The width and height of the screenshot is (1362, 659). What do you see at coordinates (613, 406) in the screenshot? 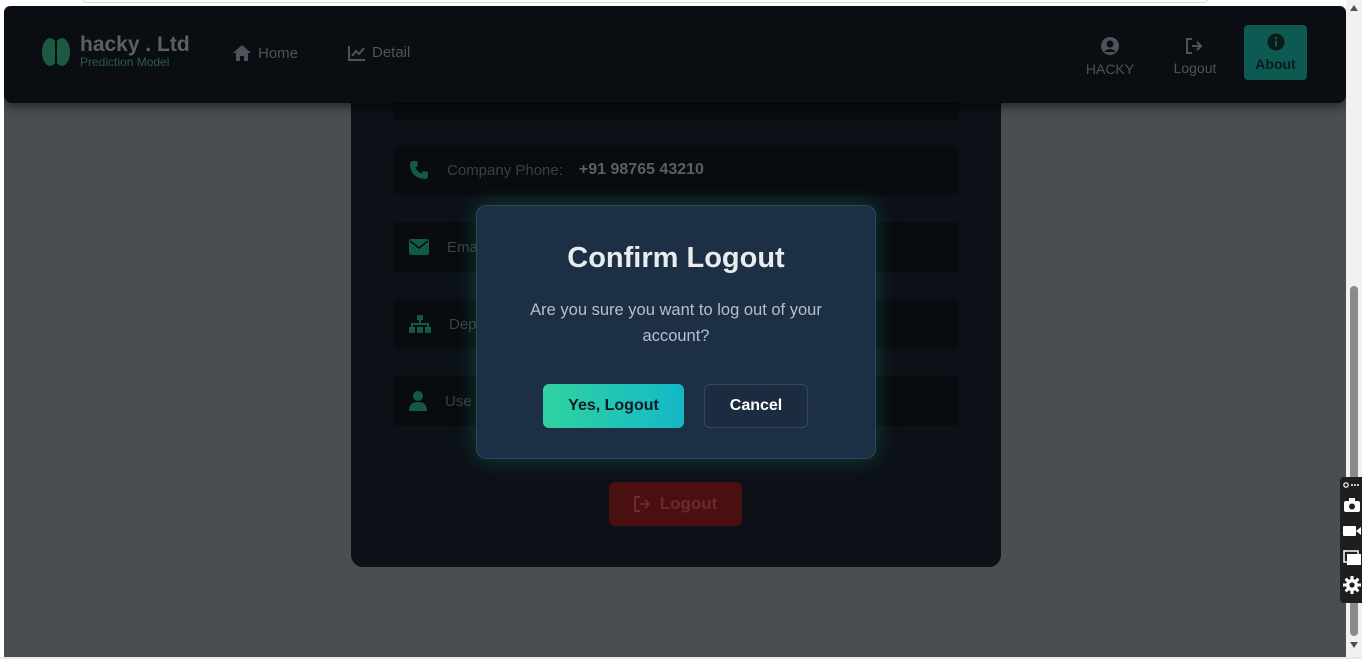
I see `confirm-logout-button: Yes, Logout` at bounding box center [613, 406].